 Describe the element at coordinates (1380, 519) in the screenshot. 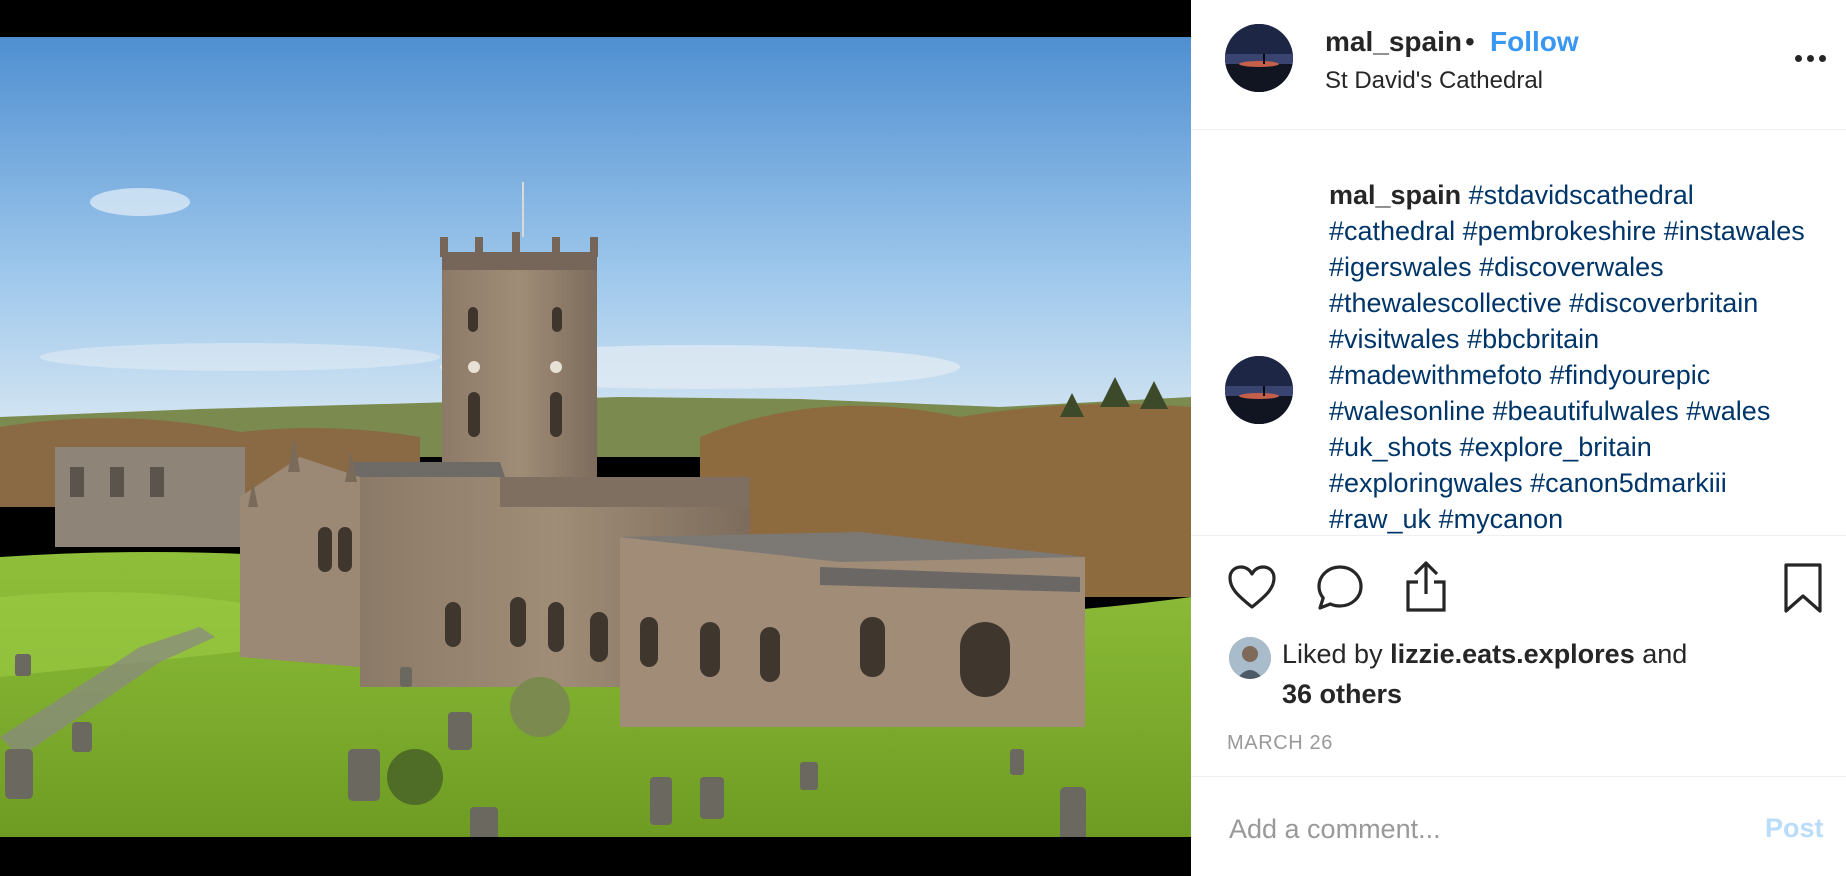

I see `hashtag-link: #raw_uk` at that location.